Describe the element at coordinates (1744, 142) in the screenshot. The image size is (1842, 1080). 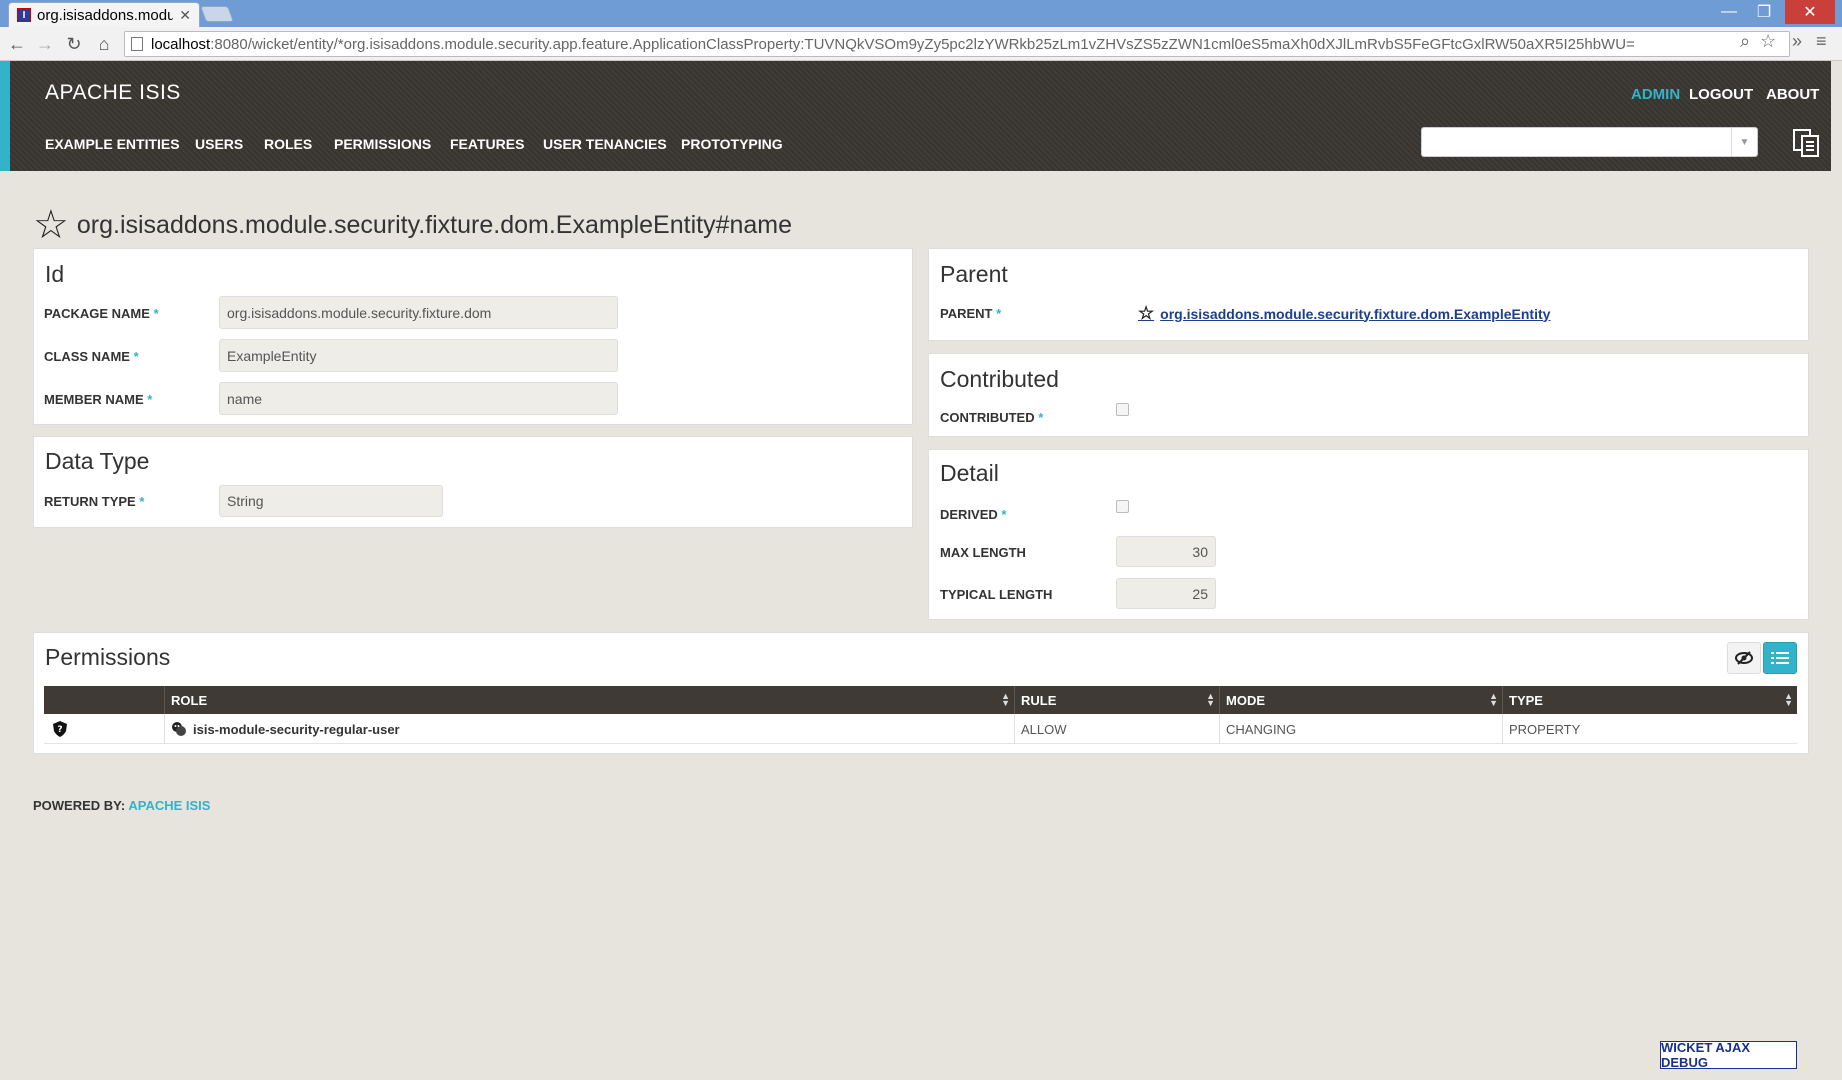
I see `chevron-down-icon: ▼` at that location.